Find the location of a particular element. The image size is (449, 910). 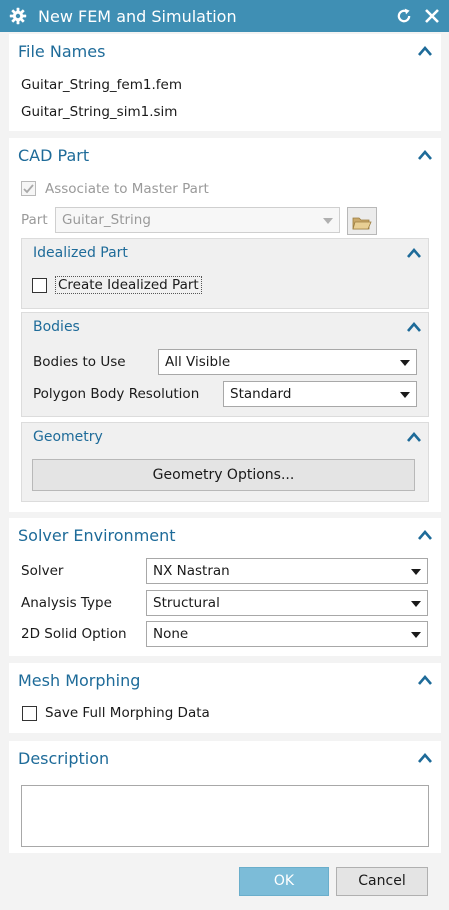

reset-icon is located at coordinates (404, 16).